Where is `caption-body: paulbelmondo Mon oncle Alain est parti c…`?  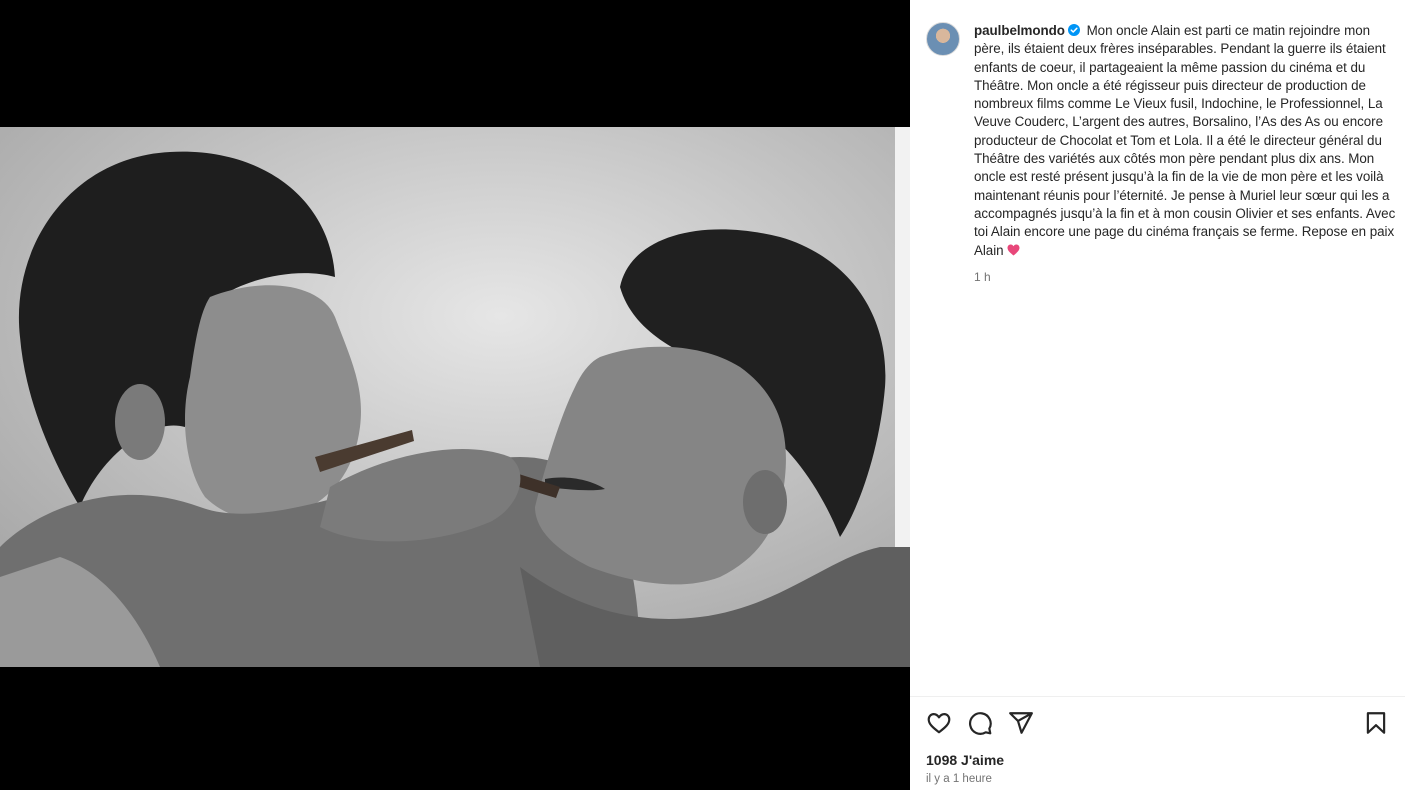
caption-body: paulbelmondo Mon oncle Alain est parti c… is located at coordinates (1185, 153).